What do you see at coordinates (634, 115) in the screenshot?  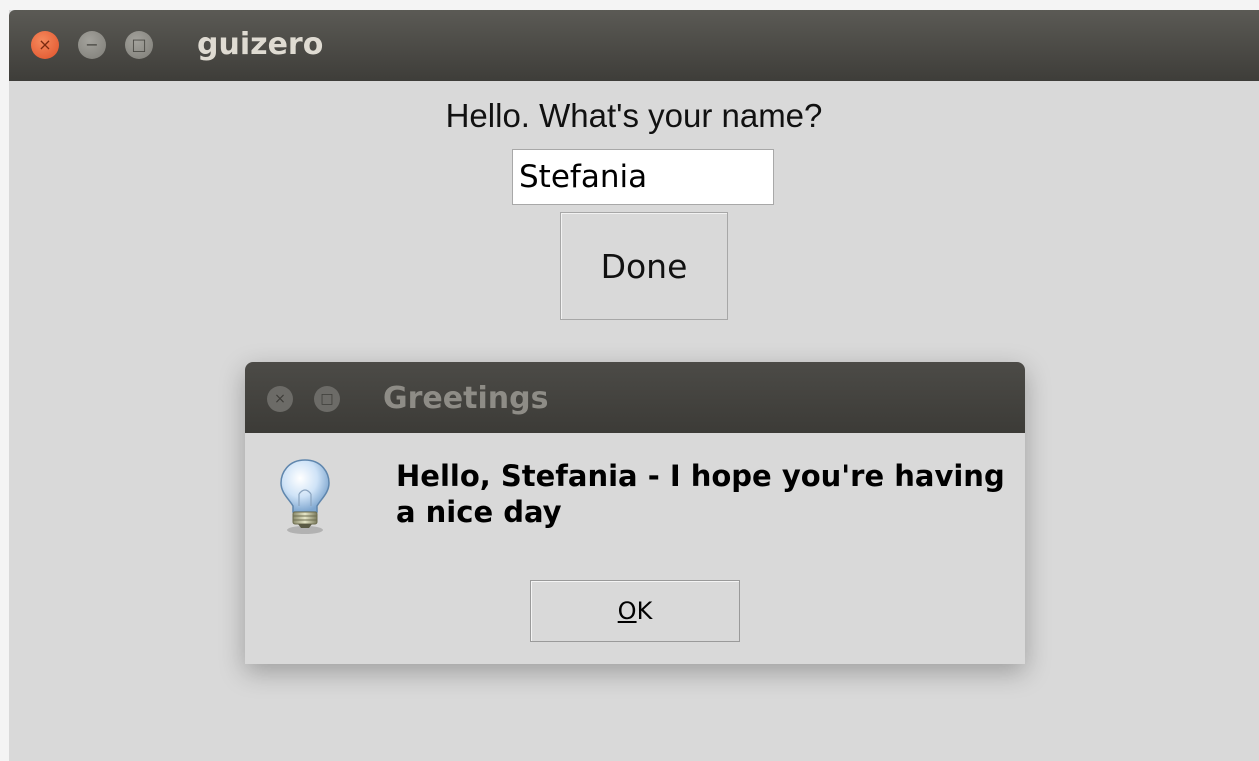 I see `name-prompt-label: Hello. What's your name?` at bounding box center [634, 115].